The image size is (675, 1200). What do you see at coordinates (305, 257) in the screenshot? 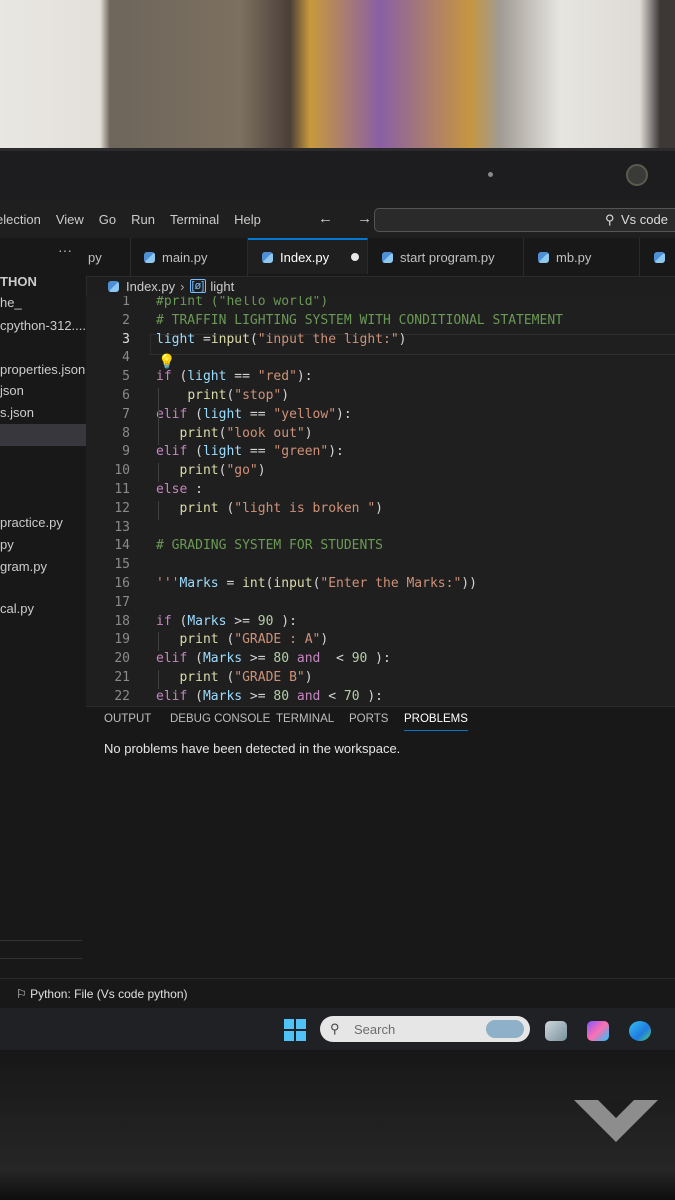
I see `tab-label: Index.py` at bounding box center [305, 257].